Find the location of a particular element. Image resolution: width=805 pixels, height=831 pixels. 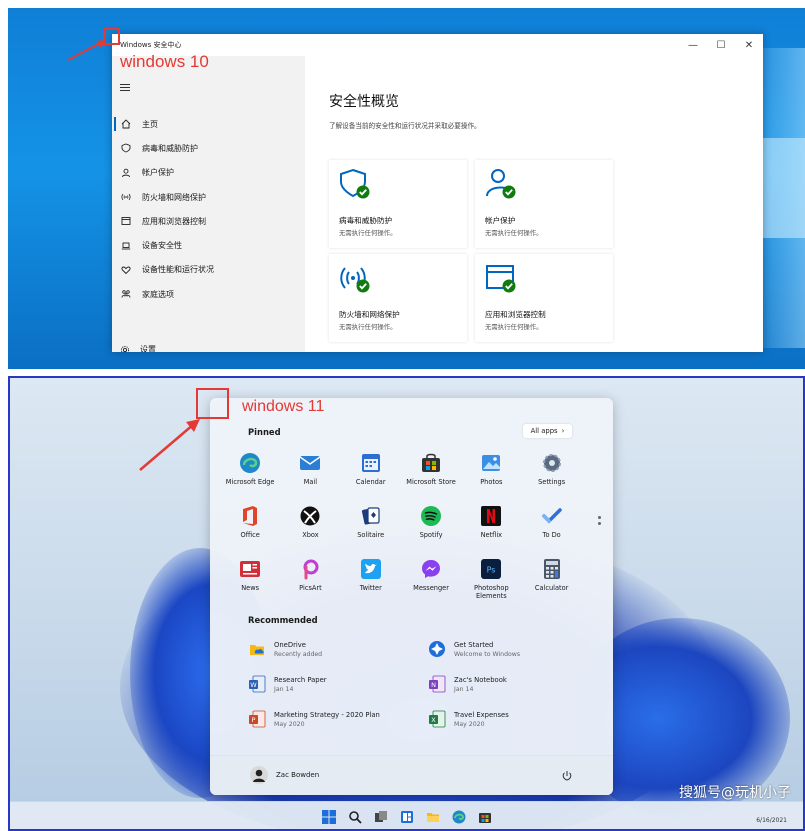

app-name: News is located at coordinates (250, 588).